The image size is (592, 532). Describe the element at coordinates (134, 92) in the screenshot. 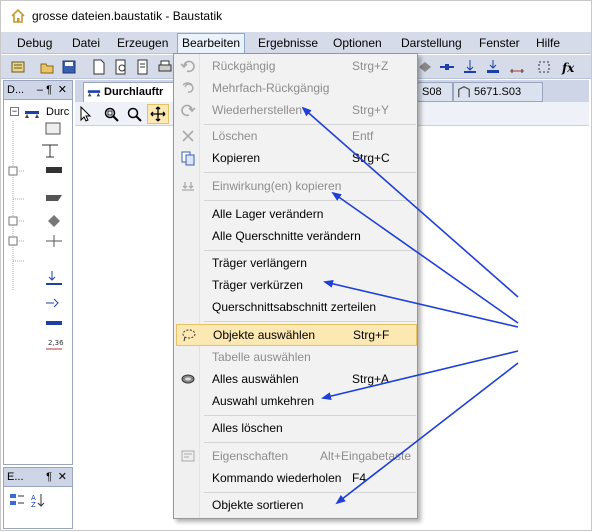

I see `tab-label: Durchlauftr` at that location.